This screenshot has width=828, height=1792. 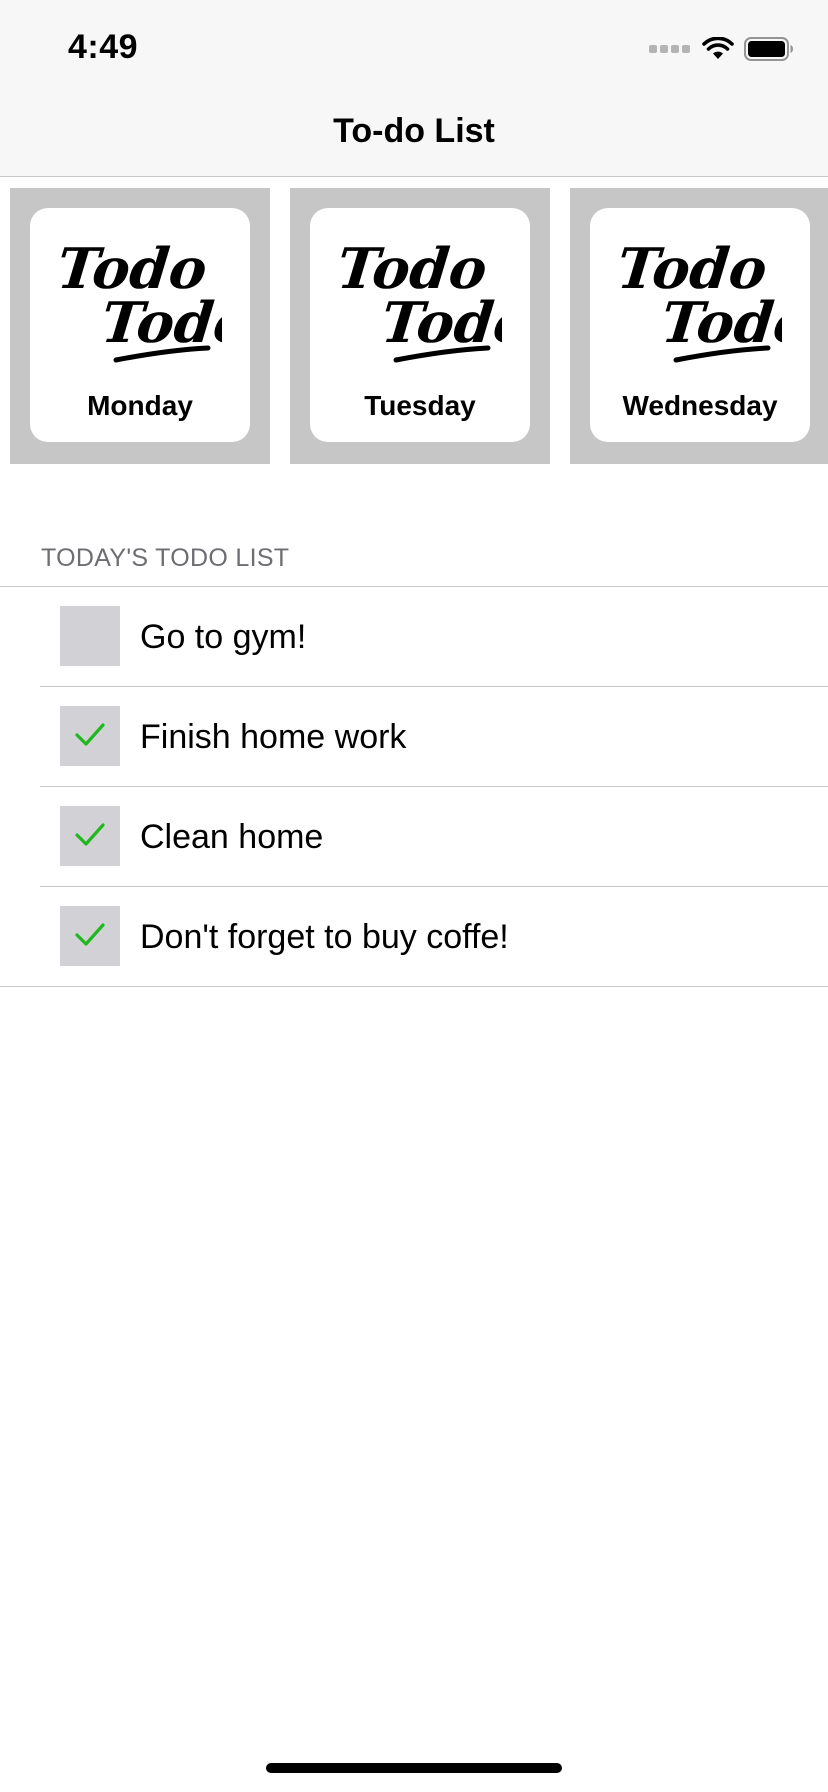 I want to click on day-card-wednesday: Todo Todo Wednesday, so click(x=699, y=326).